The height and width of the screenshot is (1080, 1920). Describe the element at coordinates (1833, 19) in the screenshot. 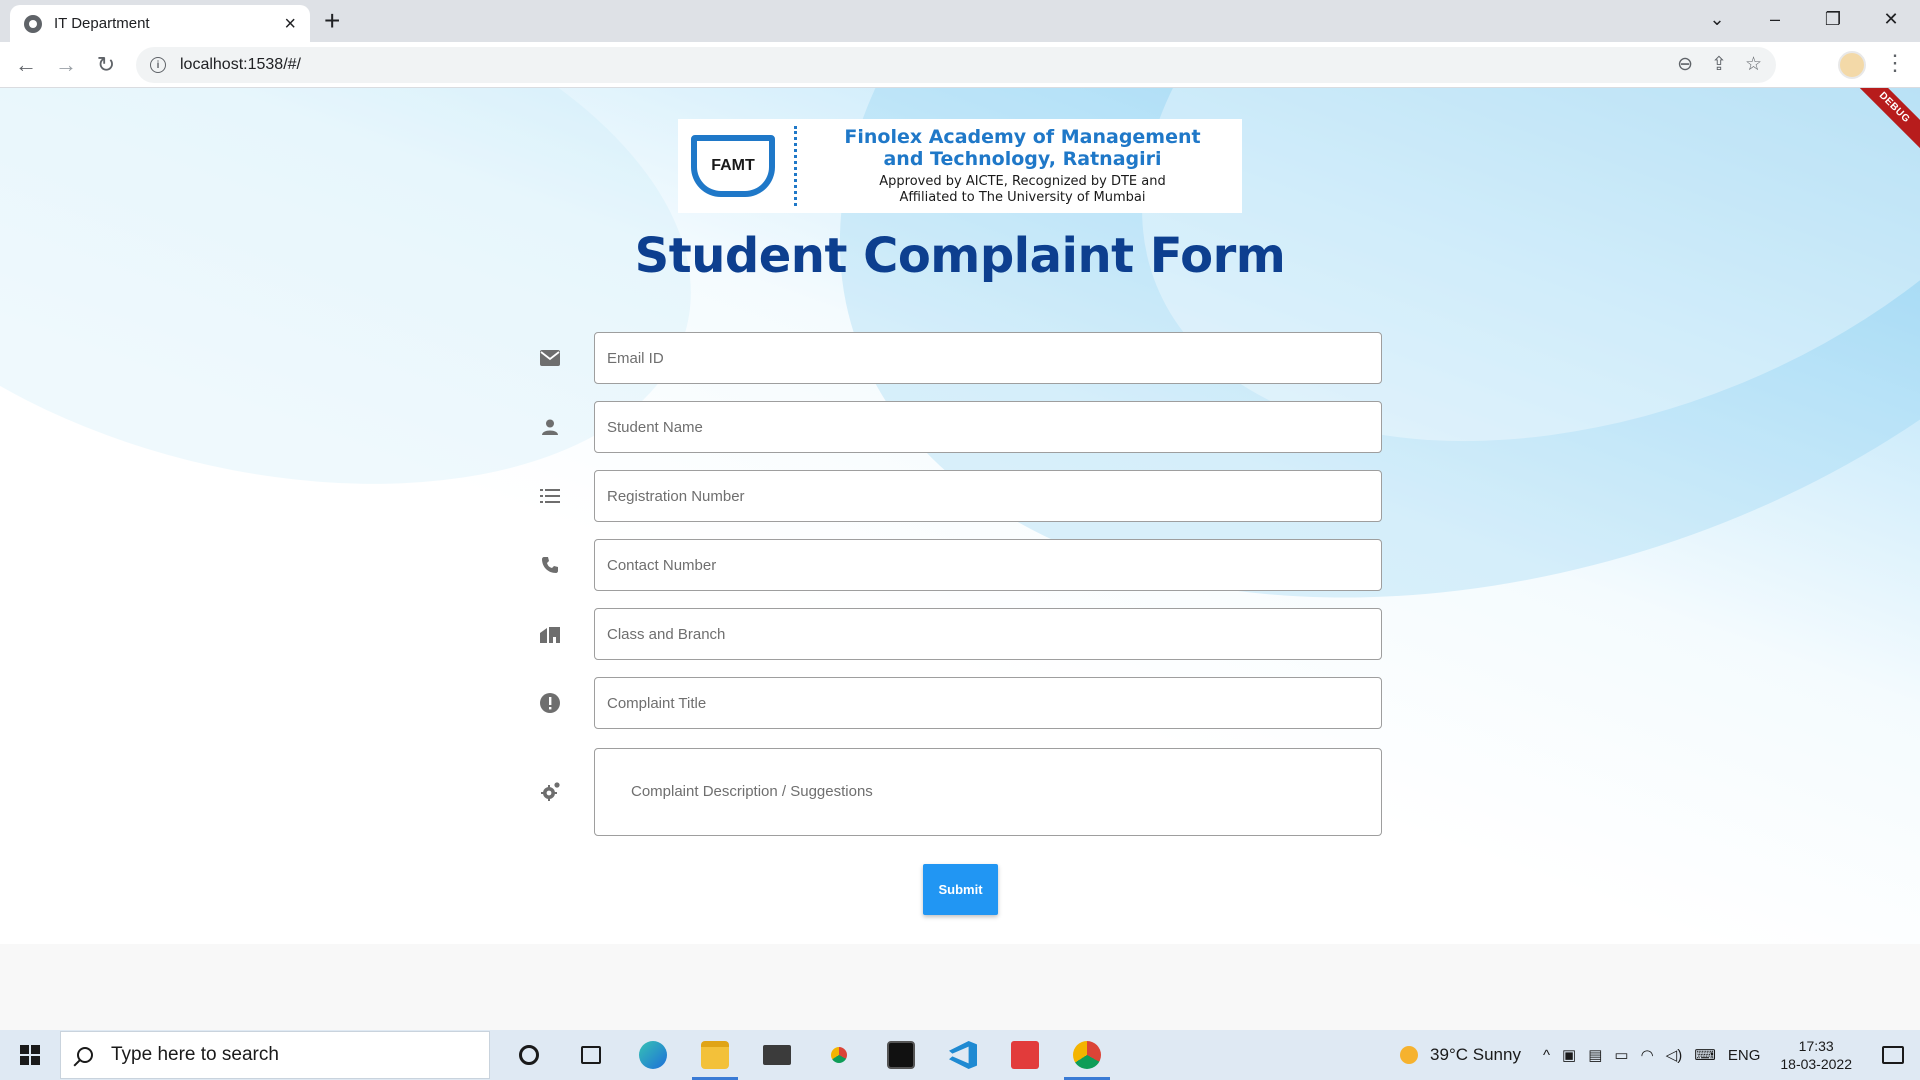

I see `restore-button: ❐` at that location.